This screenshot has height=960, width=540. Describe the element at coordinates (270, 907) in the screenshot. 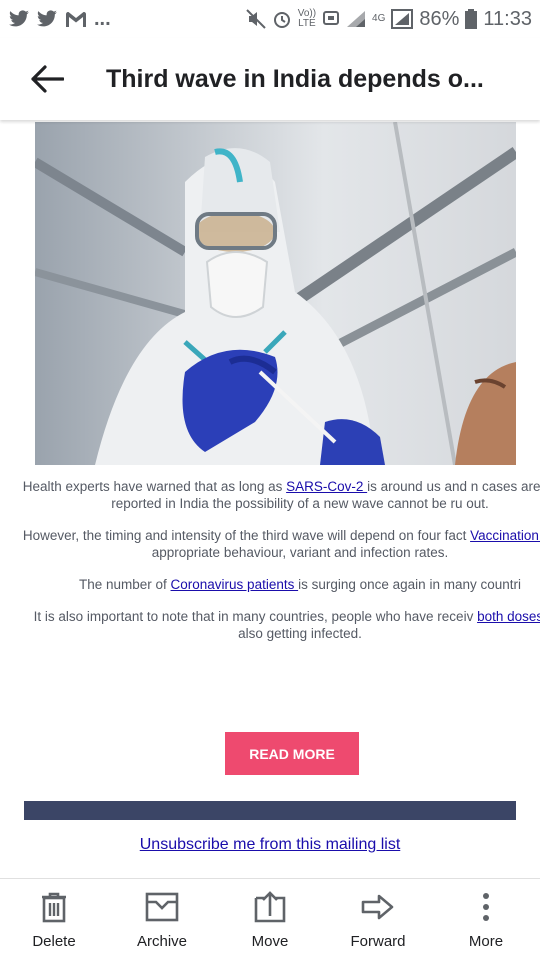

I see `move-icon` at that location.